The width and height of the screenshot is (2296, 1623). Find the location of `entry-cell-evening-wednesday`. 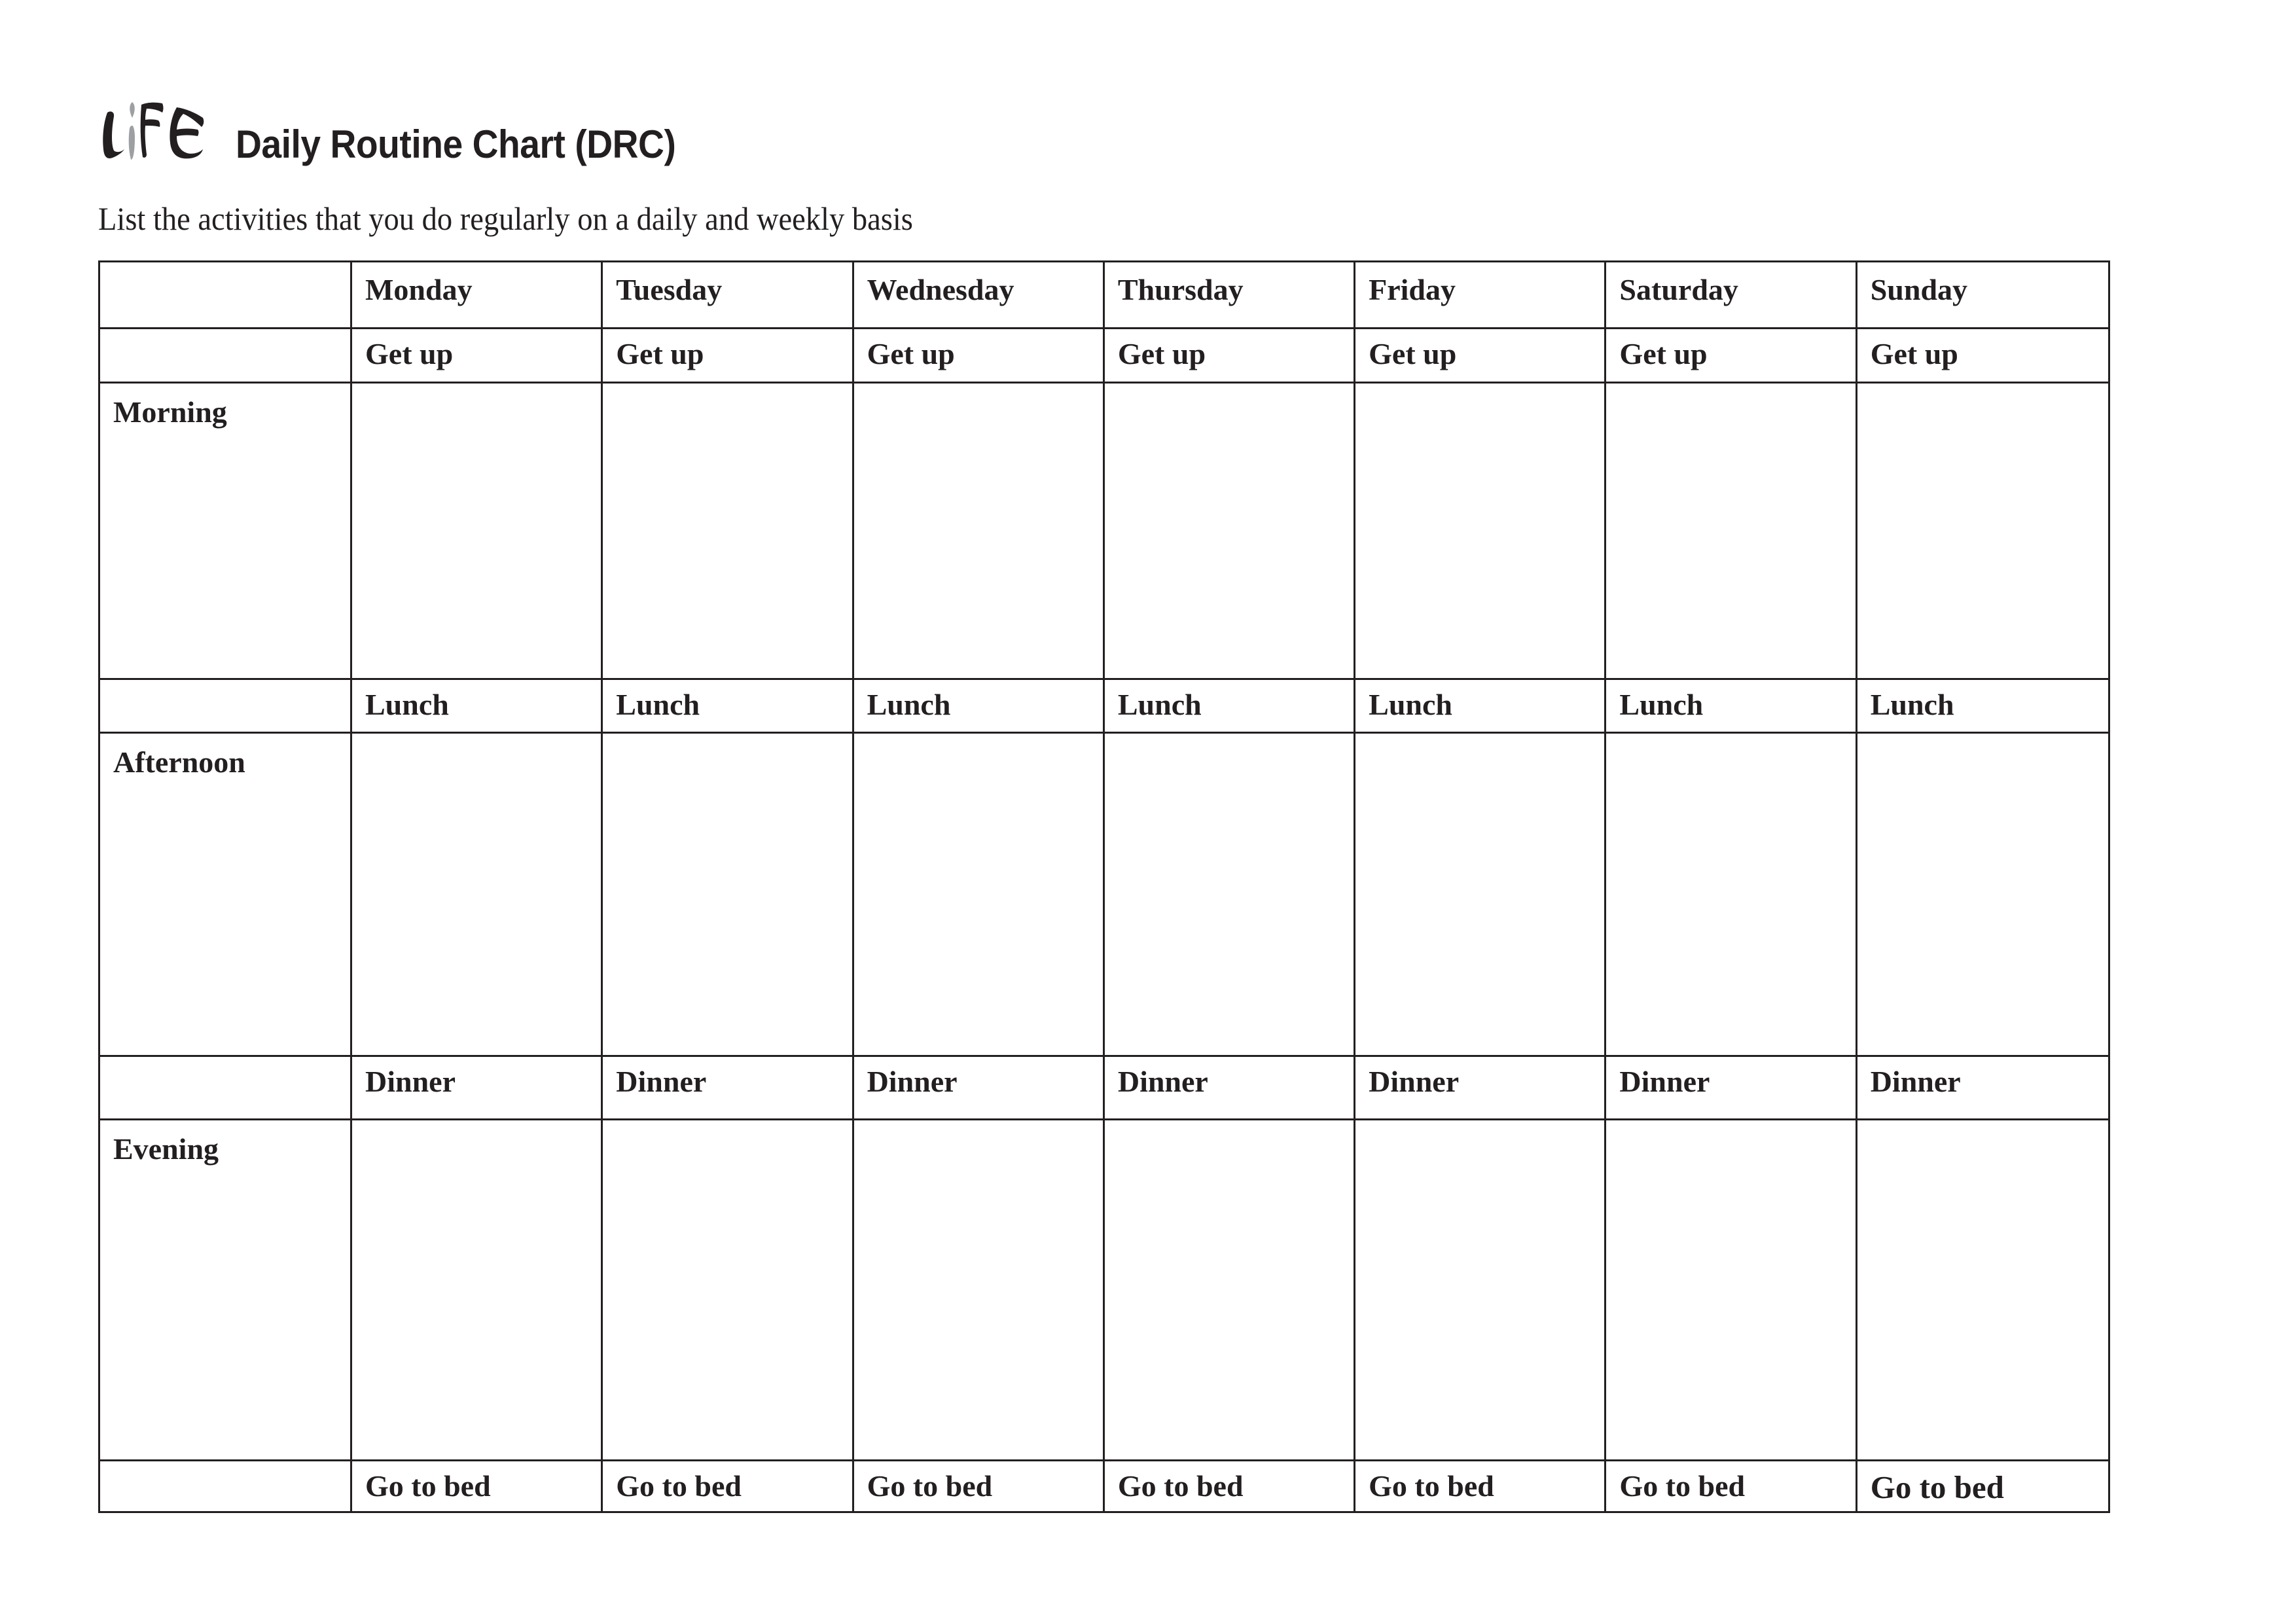

entry-cell-evening-wednesday is located at coordinates (979, 1290).